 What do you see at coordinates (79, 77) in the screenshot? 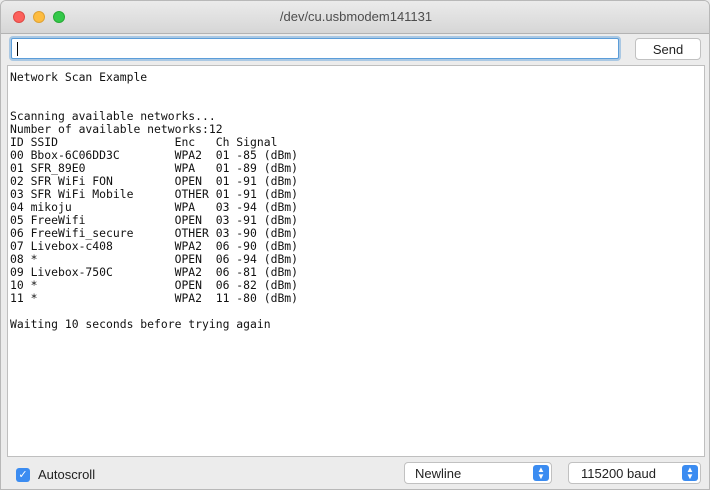
I see `output-line: Network Scan Example` at bounding box center [79, 77].